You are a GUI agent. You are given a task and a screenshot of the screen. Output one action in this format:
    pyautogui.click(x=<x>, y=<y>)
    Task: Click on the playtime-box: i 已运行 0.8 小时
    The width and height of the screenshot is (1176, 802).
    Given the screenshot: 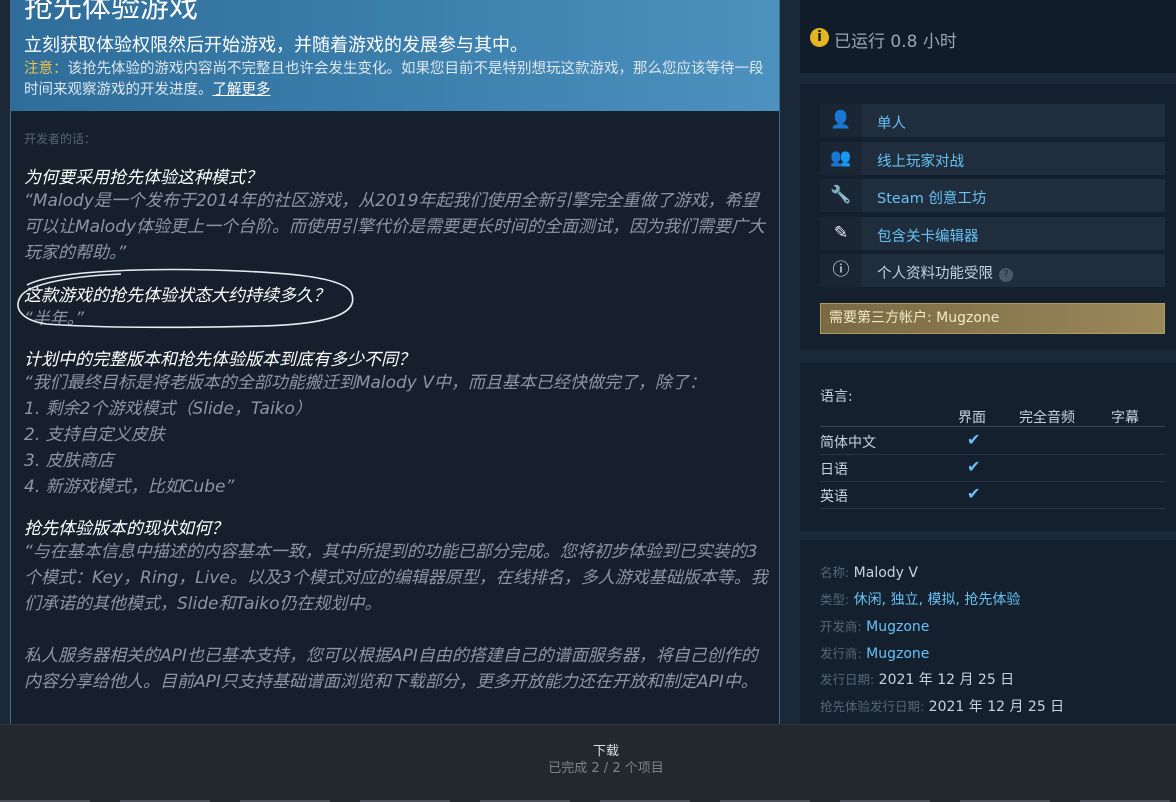 What is the action you would take?
    pyautogui.click(x=988, y=36)
    